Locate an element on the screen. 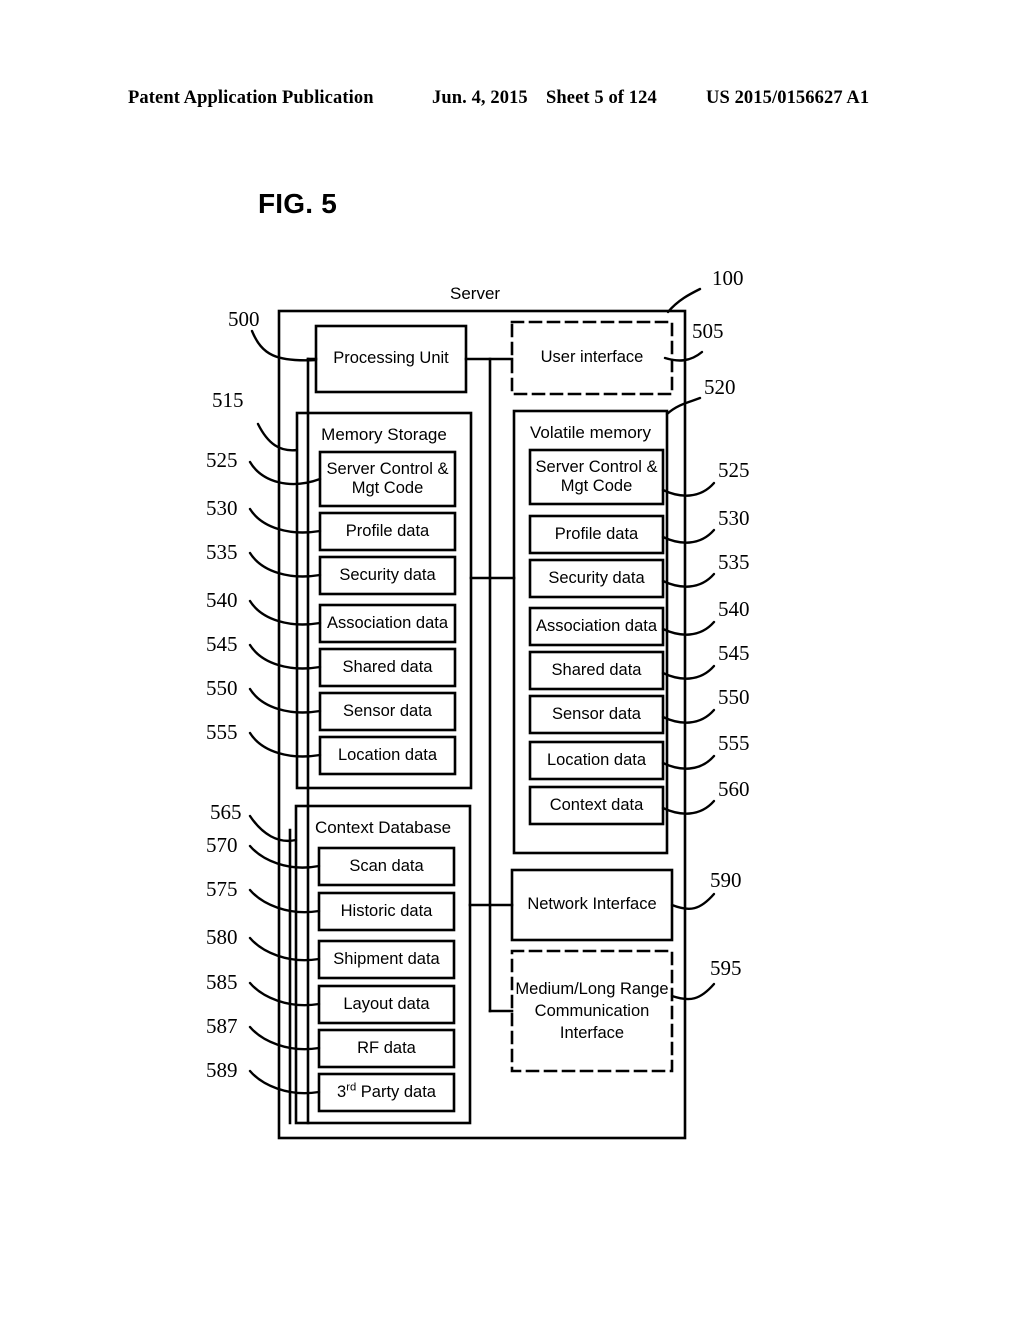 The width and height of the screenshot is (1024, 1320). vm-item-label-1: Profile data is located at coordinates (596, 534).